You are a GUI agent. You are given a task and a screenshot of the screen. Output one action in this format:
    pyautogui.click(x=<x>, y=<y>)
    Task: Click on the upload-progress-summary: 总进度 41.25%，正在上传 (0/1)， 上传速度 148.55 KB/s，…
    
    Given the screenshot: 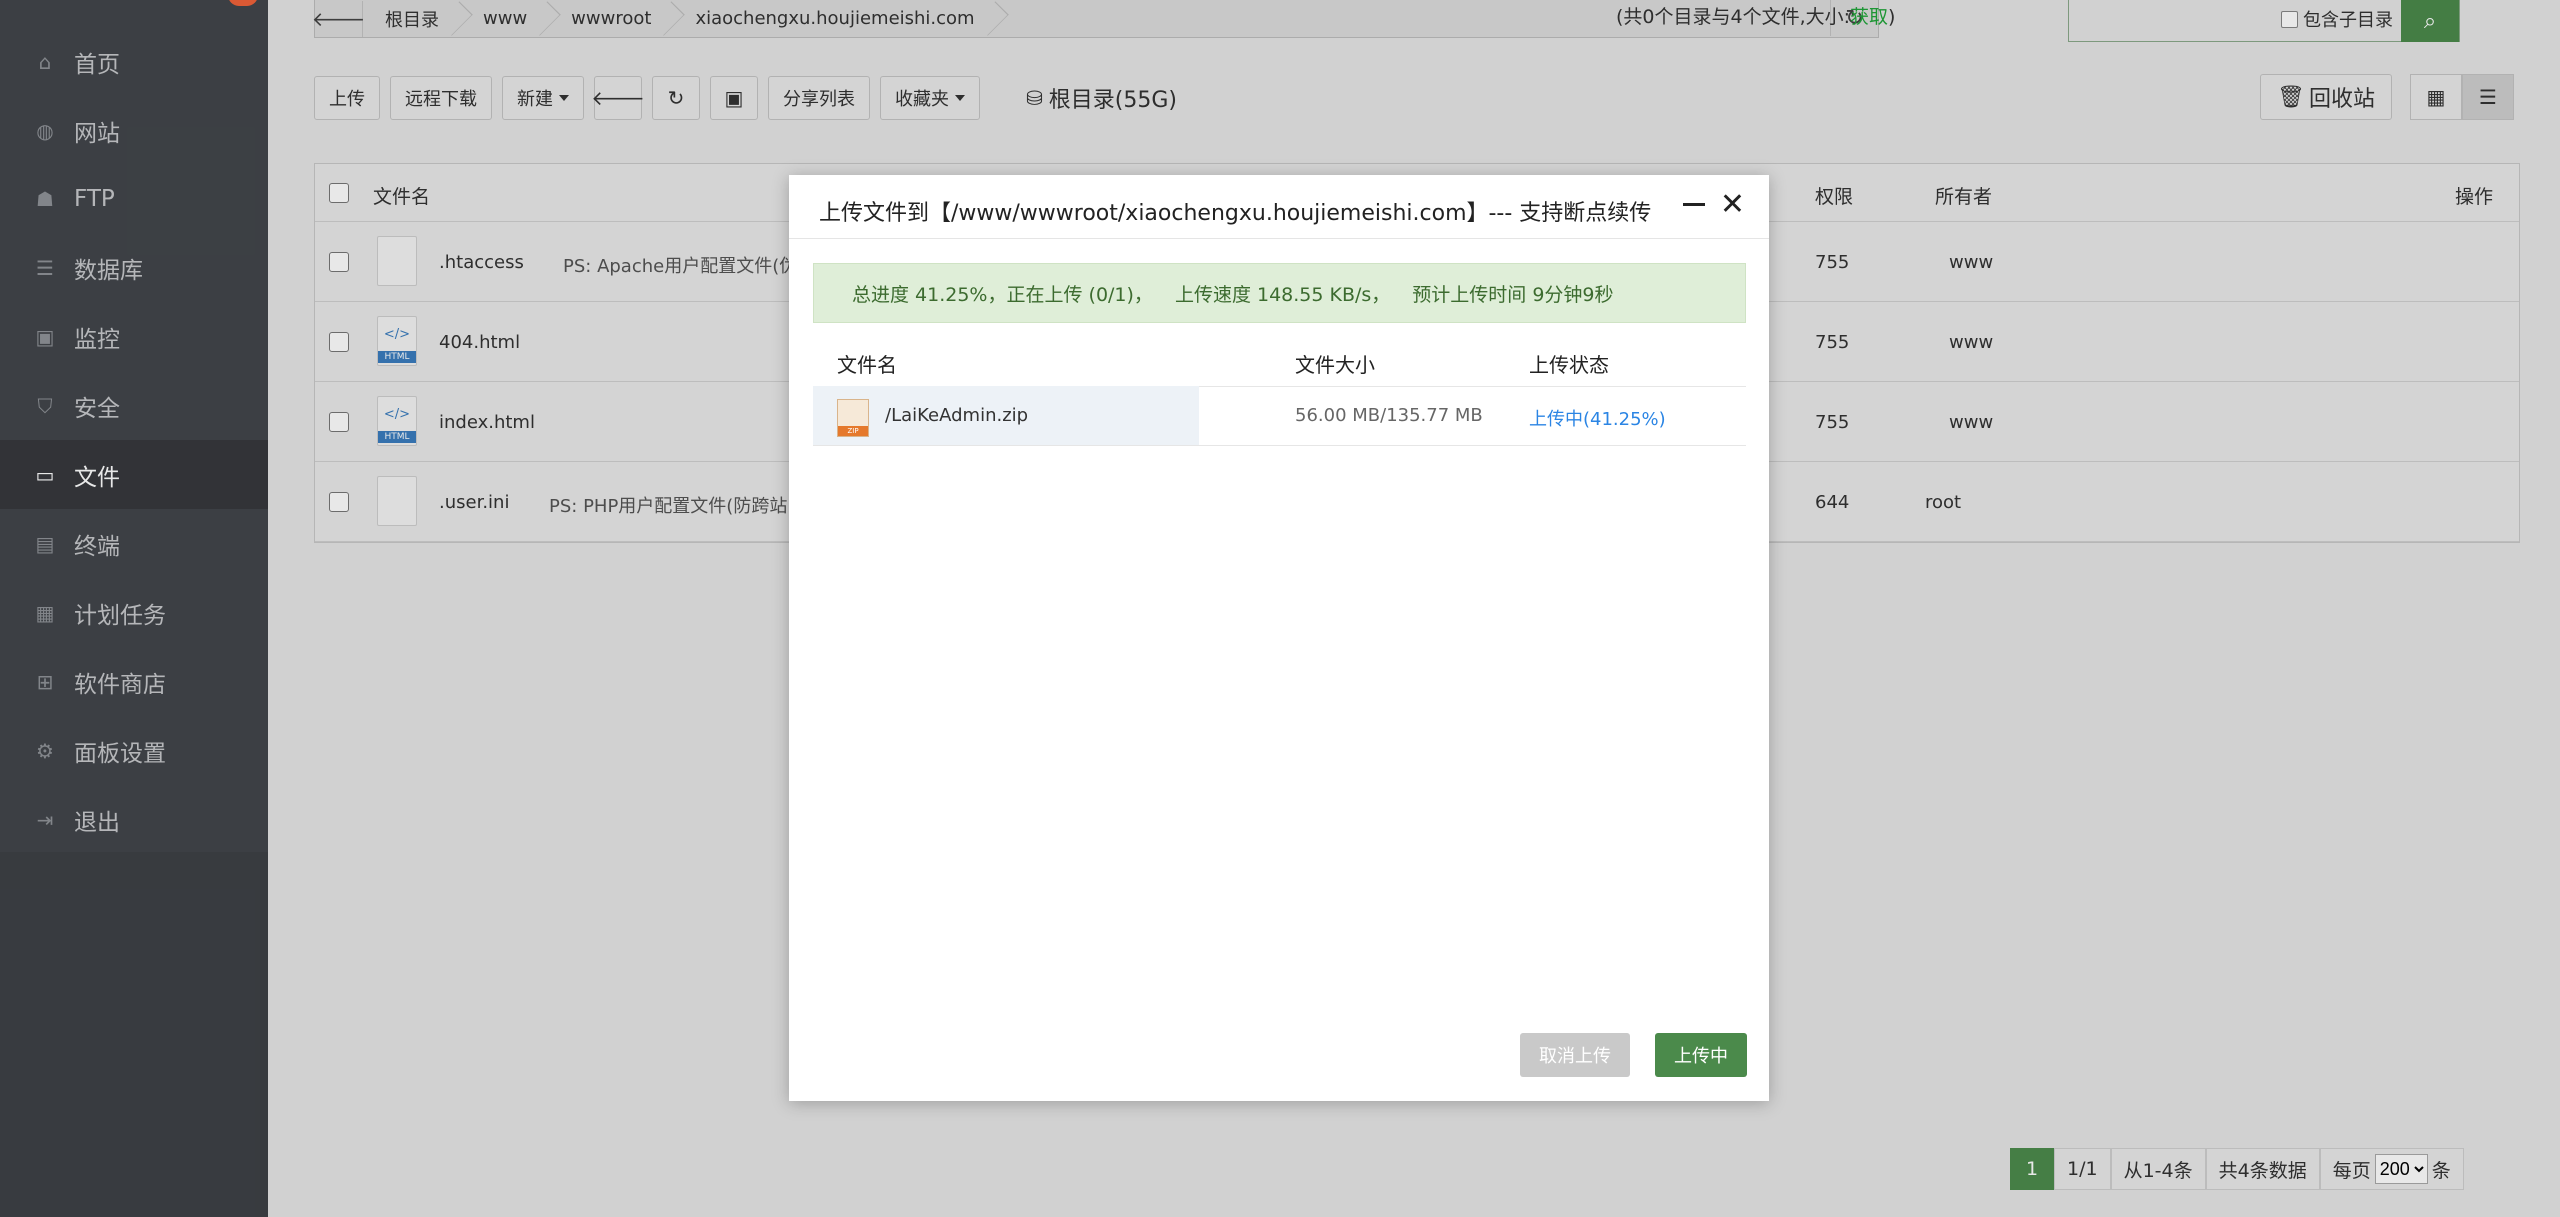 What is the action you would take?
    pyautogui.click(x=1279, y=293)
    